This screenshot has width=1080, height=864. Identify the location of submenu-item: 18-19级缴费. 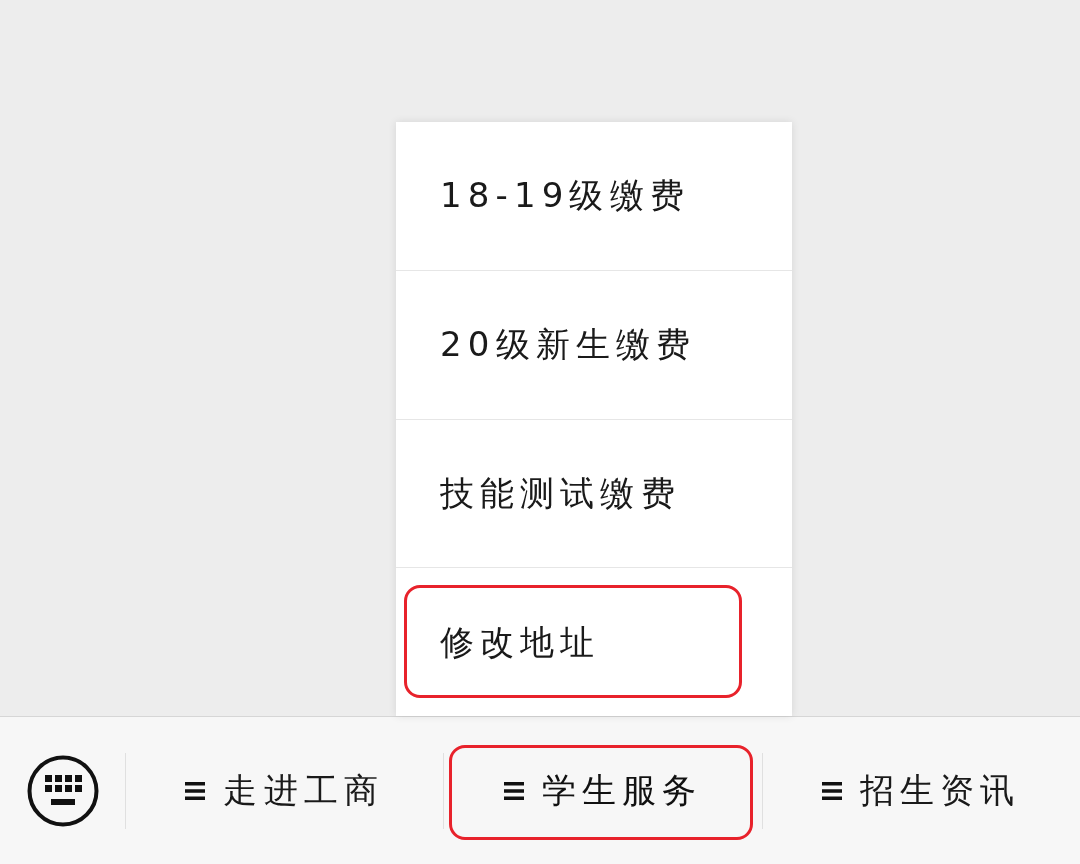
(594, 196).